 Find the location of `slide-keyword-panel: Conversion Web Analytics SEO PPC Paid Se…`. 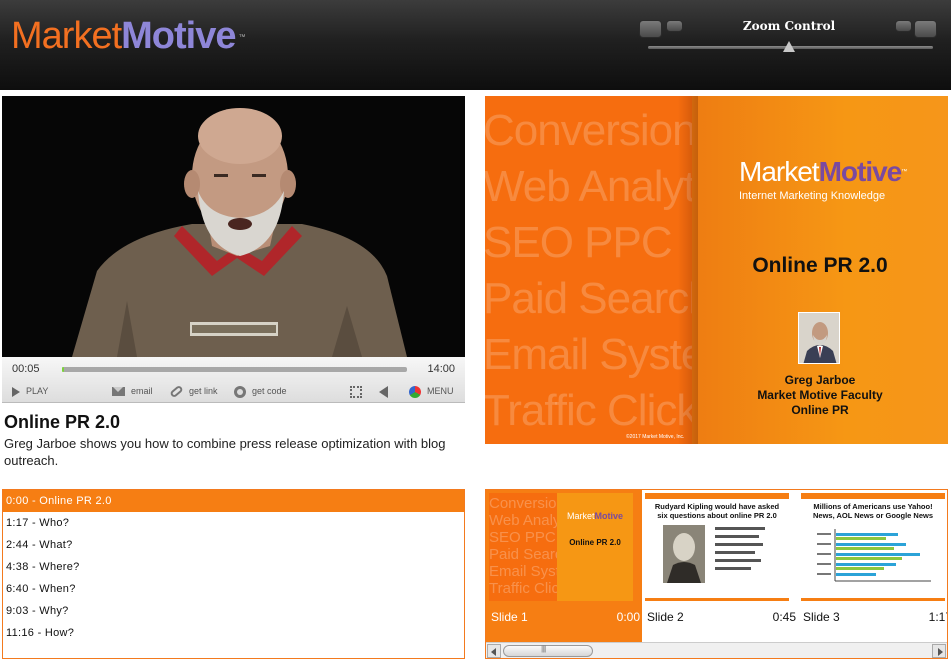

slide-keyword-panel: Conversion Web Analytics SEO PPC Paid Se… is located at coordinates (588, 270).